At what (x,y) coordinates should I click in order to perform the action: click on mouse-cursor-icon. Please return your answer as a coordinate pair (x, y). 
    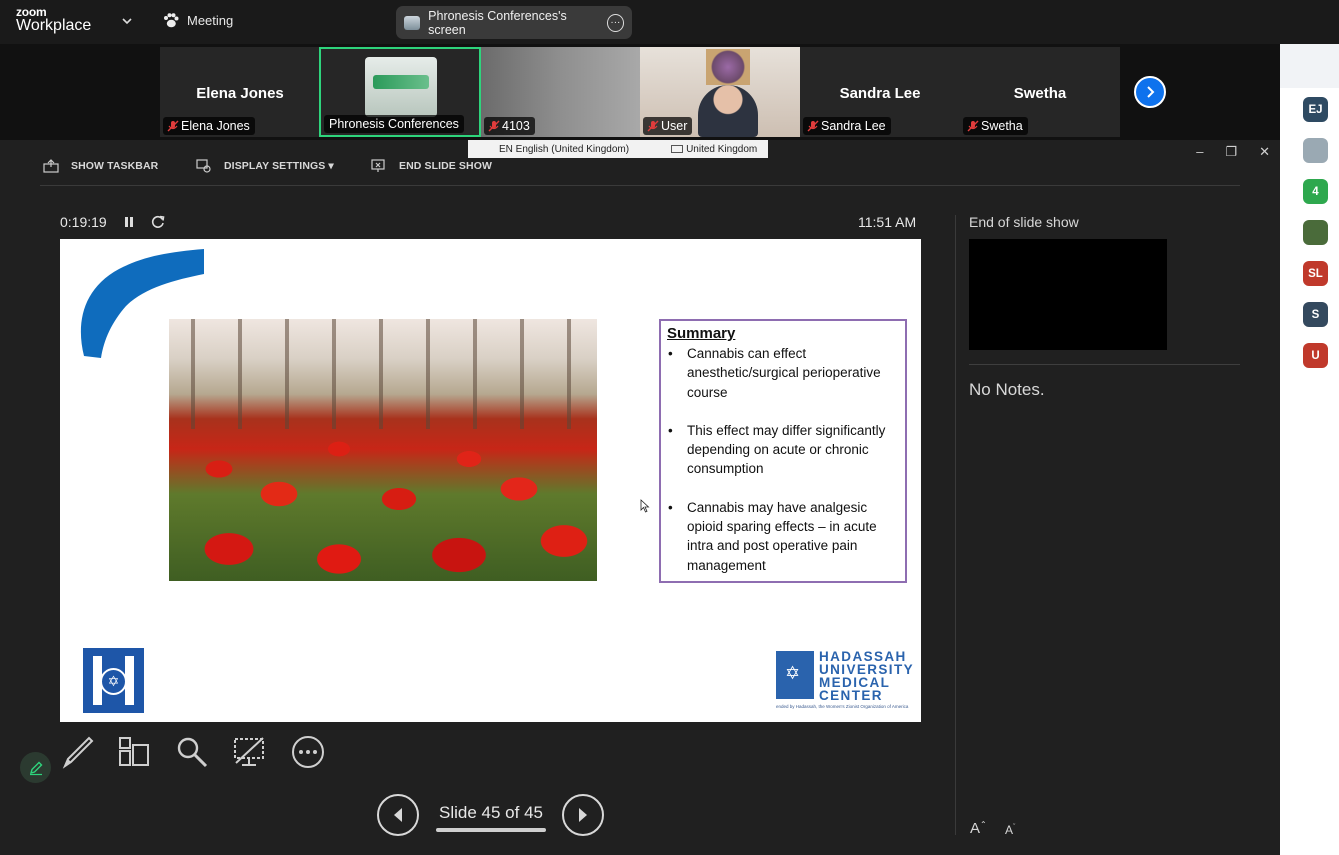
    Looking at the image, I should click on (645, 506).